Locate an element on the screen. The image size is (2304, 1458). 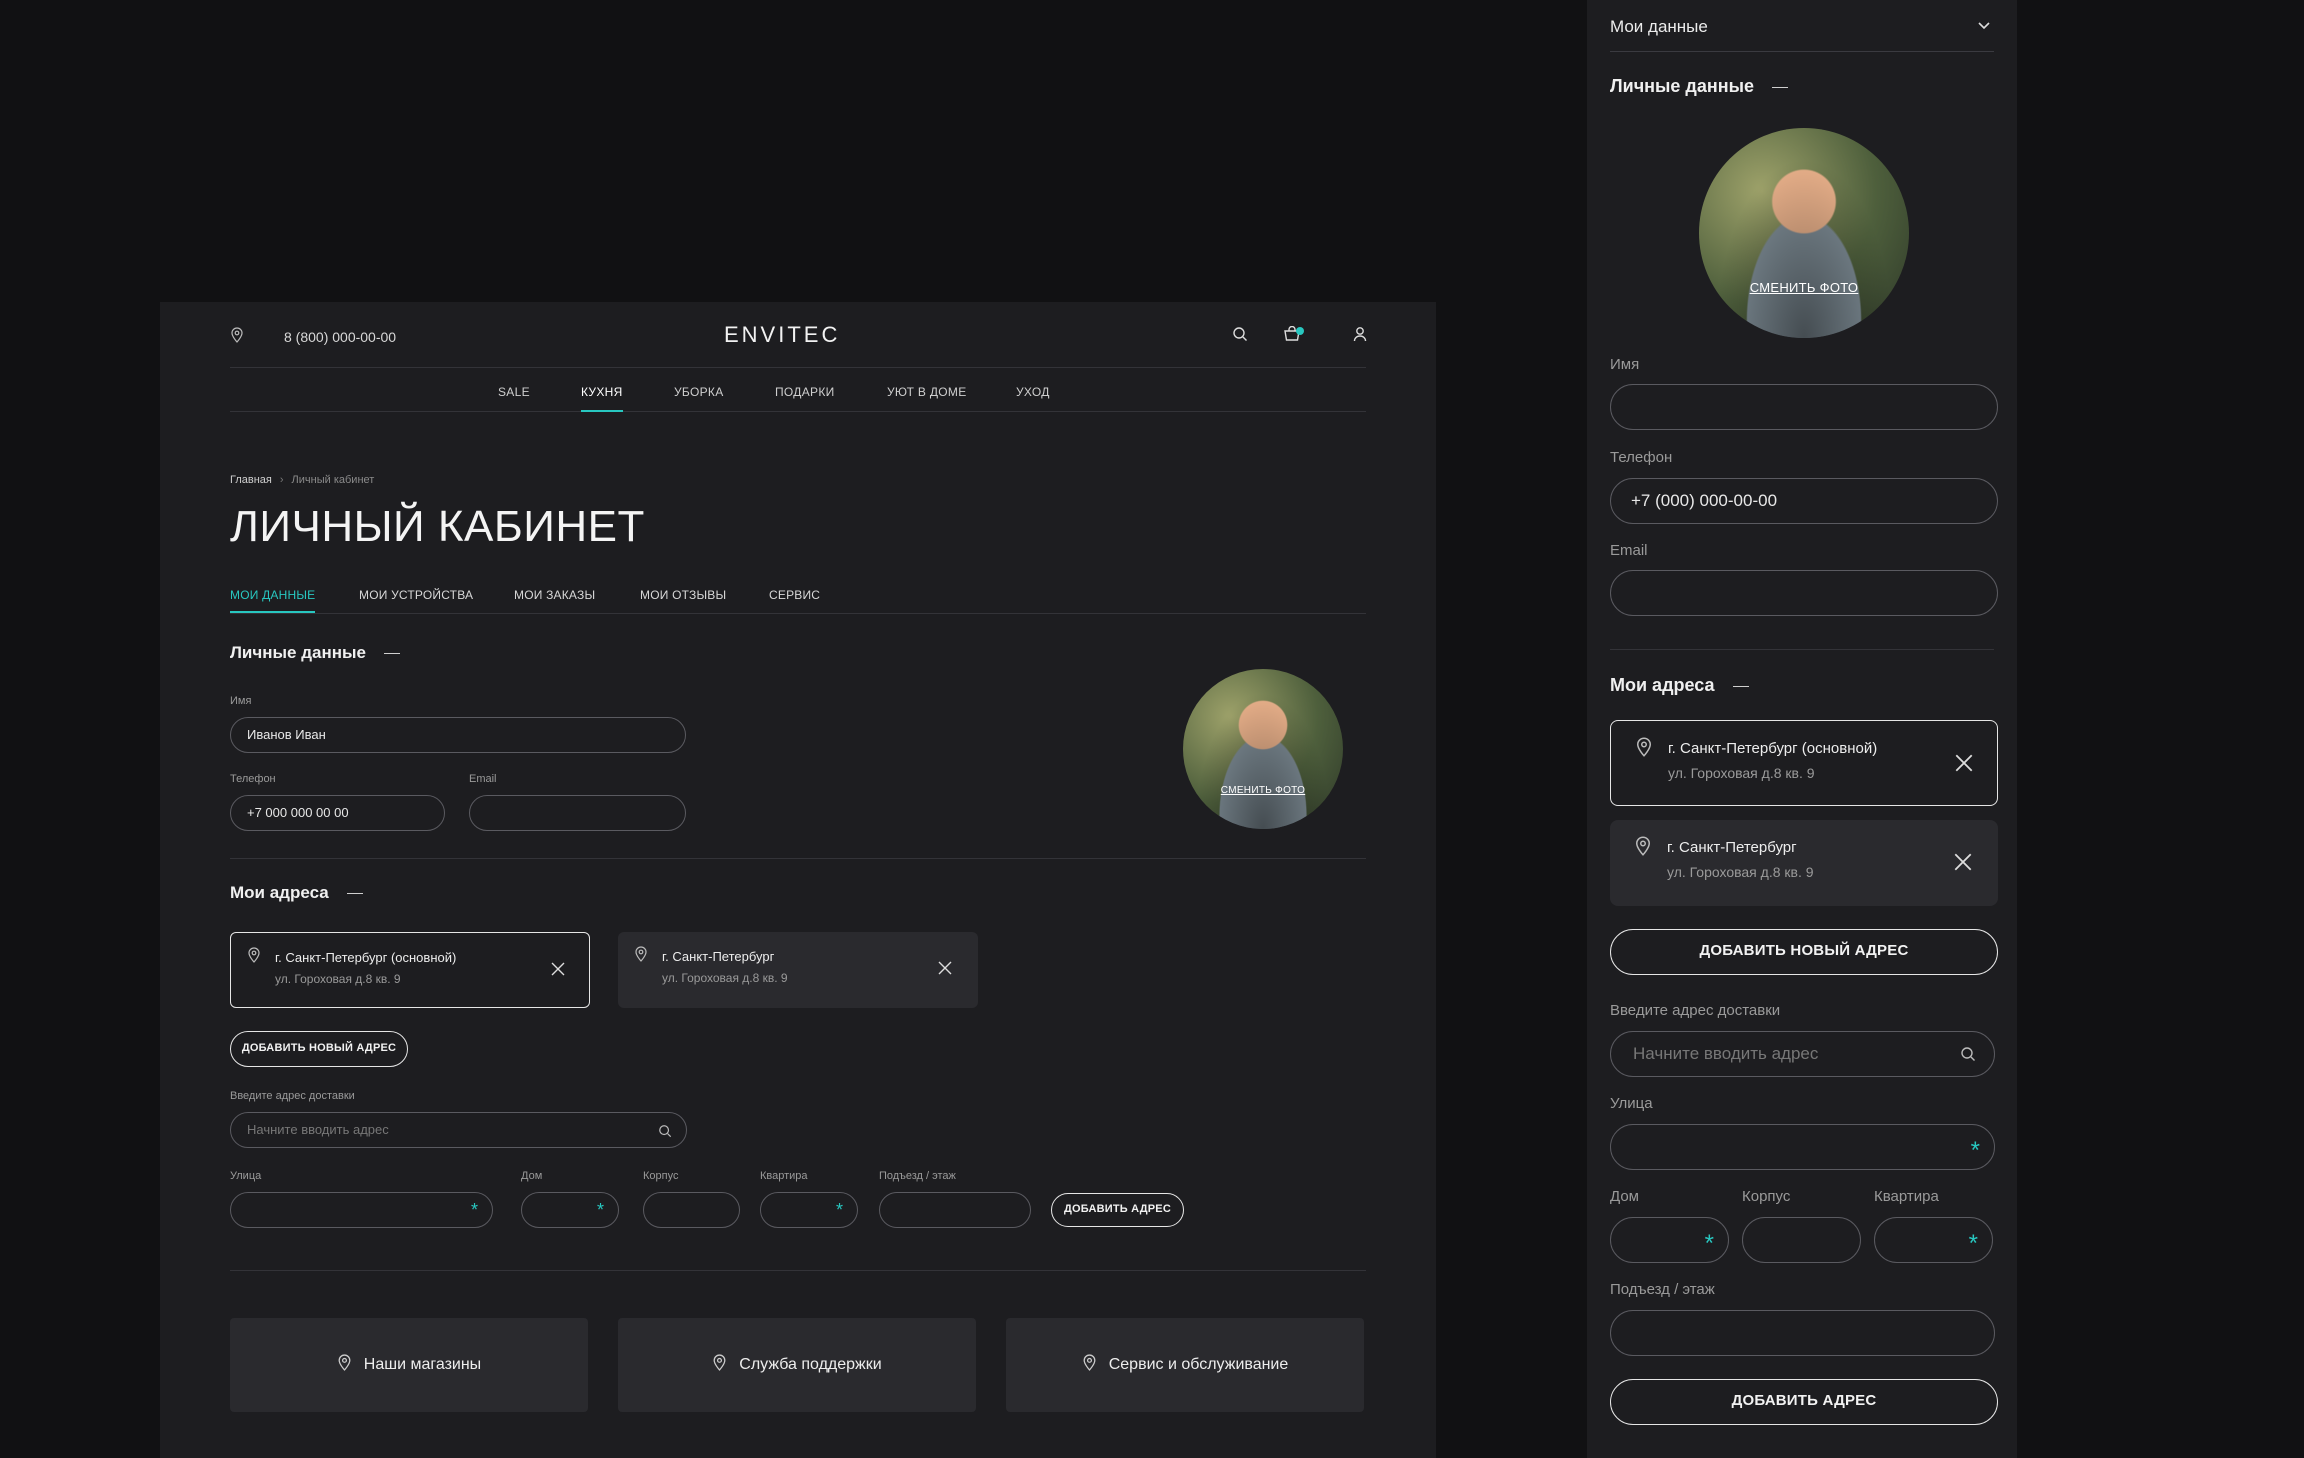
tab-my-reviews: МОИ ОТЗЫВЫ is located at coordinates (683, 595).